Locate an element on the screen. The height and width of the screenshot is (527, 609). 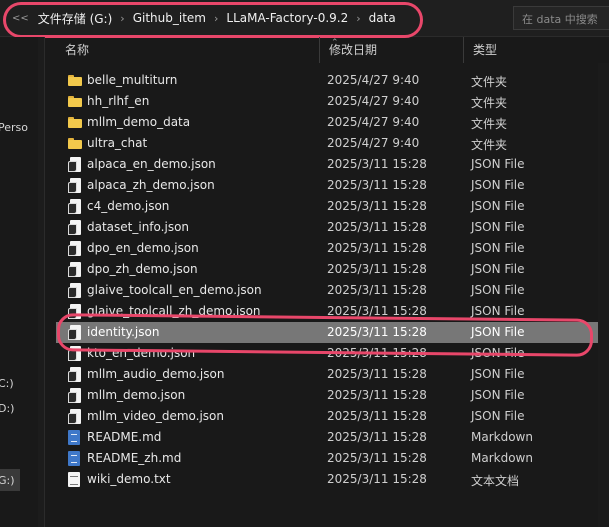
file-row: mllm_demo.json 2025/3/11 15:28 JSON File is located at coordinates (332, 395).